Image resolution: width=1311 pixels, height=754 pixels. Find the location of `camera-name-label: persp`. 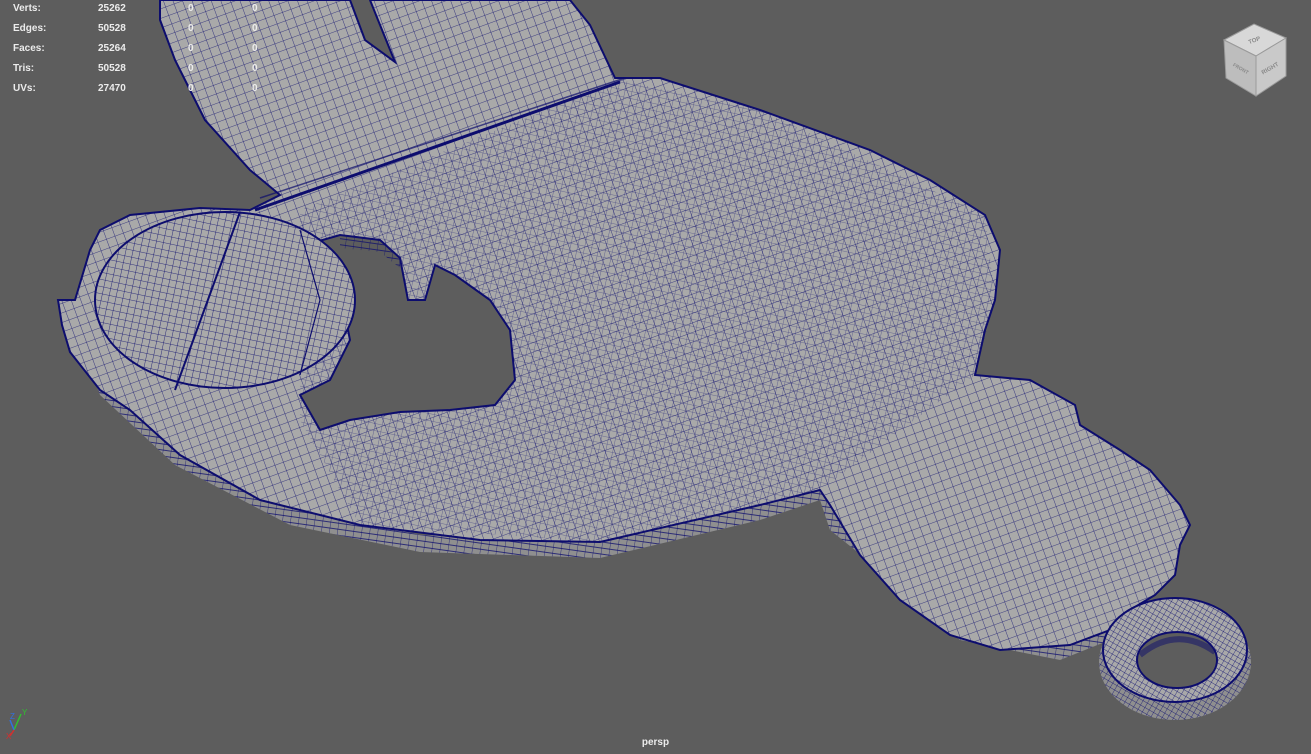

camera-name-label: persp is located at coordinates (655, 742).